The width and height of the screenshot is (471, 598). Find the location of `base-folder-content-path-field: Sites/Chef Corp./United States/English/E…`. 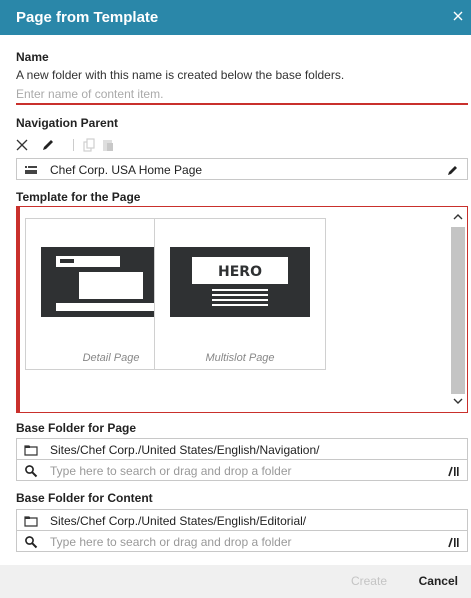

base-folder-content-path-field: Sites/Chef Corp./United States/English/E… is located at coordinates (242, 520).